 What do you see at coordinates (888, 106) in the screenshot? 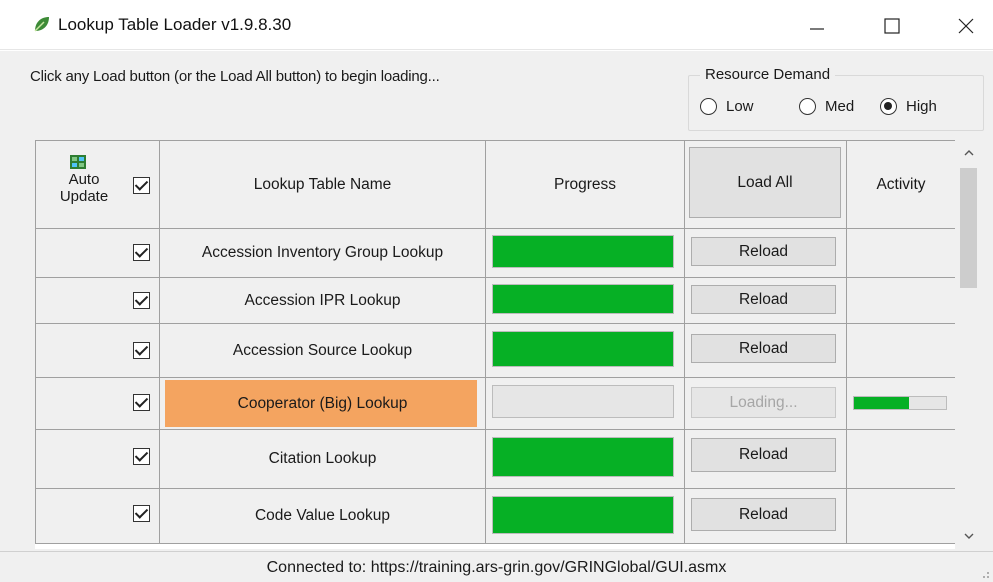
I see `radio-high-dot` at bounding box center [888, 106].